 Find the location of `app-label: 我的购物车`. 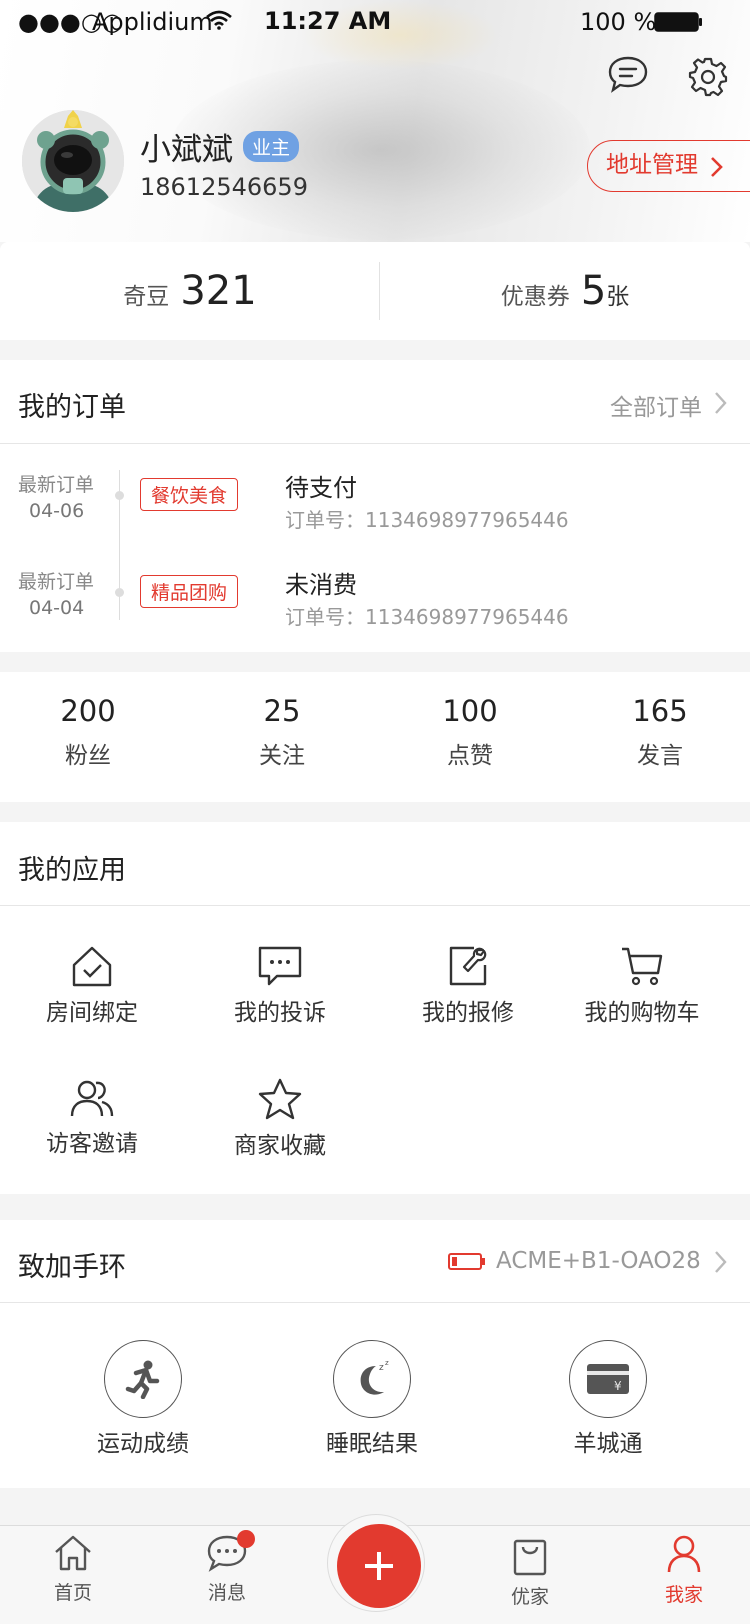

app-label: 我的购物车 is located at coordinates (642, 1013).